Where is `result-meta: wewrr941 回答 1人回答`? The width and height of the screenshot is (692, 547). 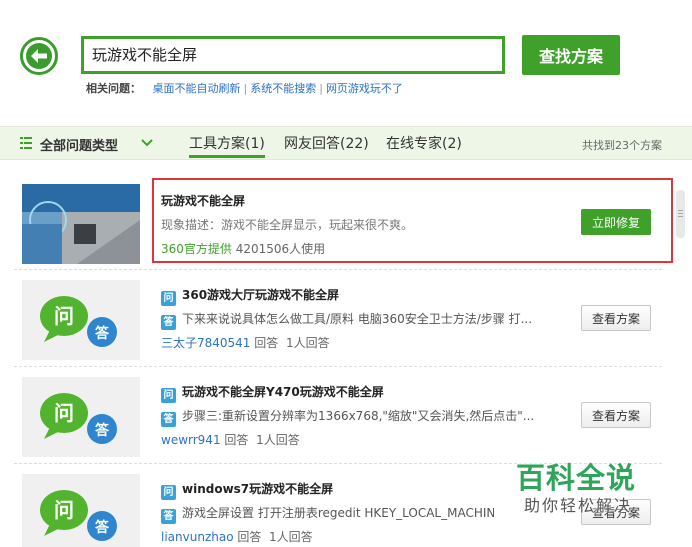
result-meta: wewrr941 回答 1人回答 is located at coordinates (230, 440).